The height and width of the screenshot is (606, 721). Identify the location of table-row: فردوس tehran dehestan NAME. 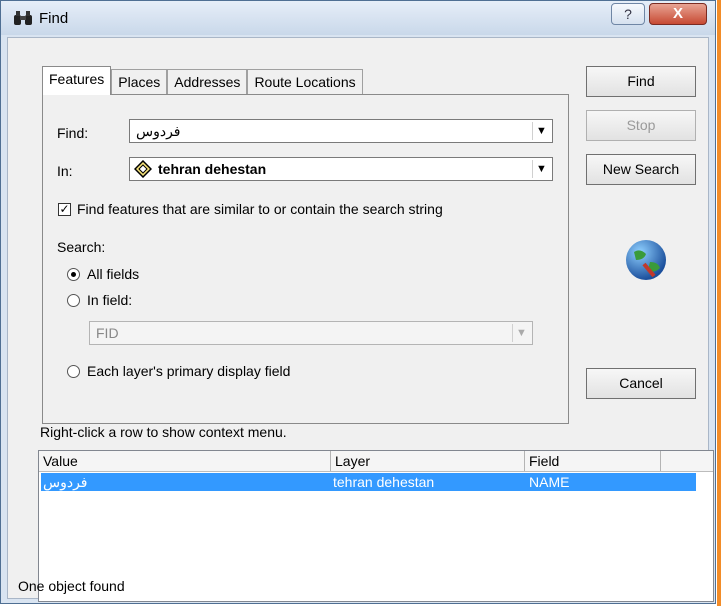
(368, 482).